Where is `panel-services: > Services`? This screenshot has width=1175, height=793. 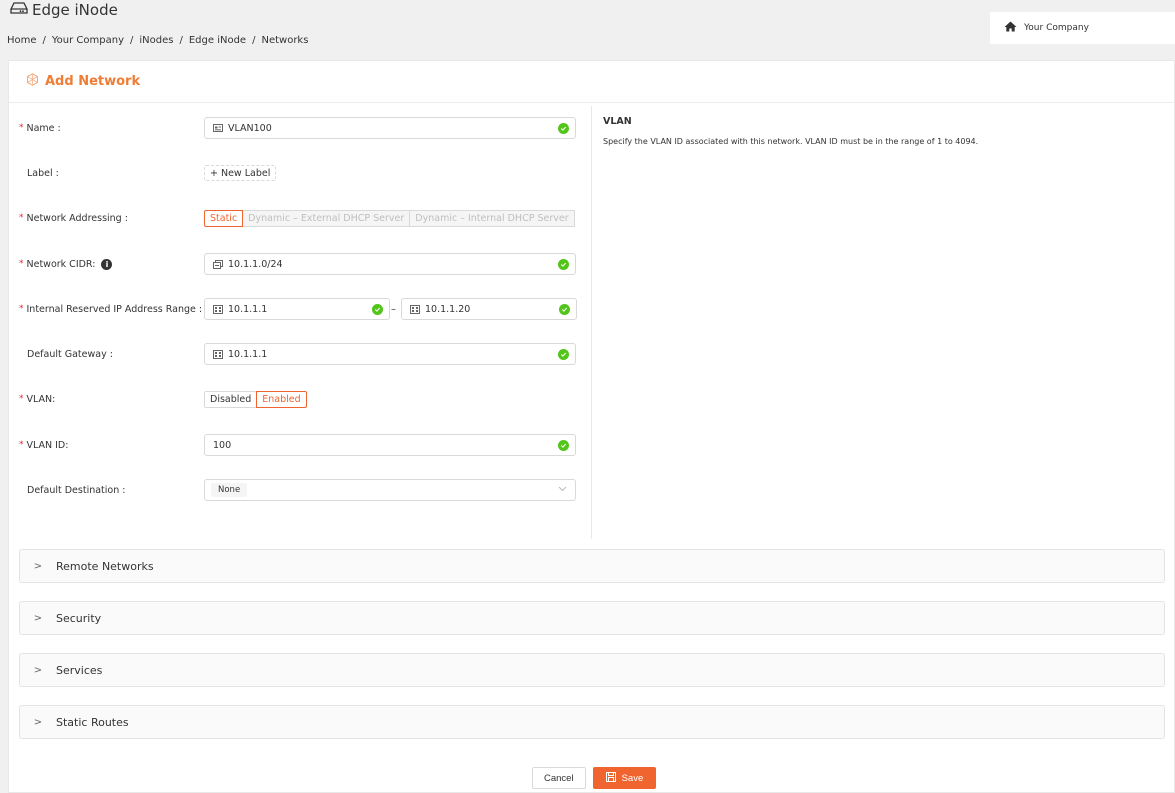
panel-services: > Services is located at coordinates (592, 670).